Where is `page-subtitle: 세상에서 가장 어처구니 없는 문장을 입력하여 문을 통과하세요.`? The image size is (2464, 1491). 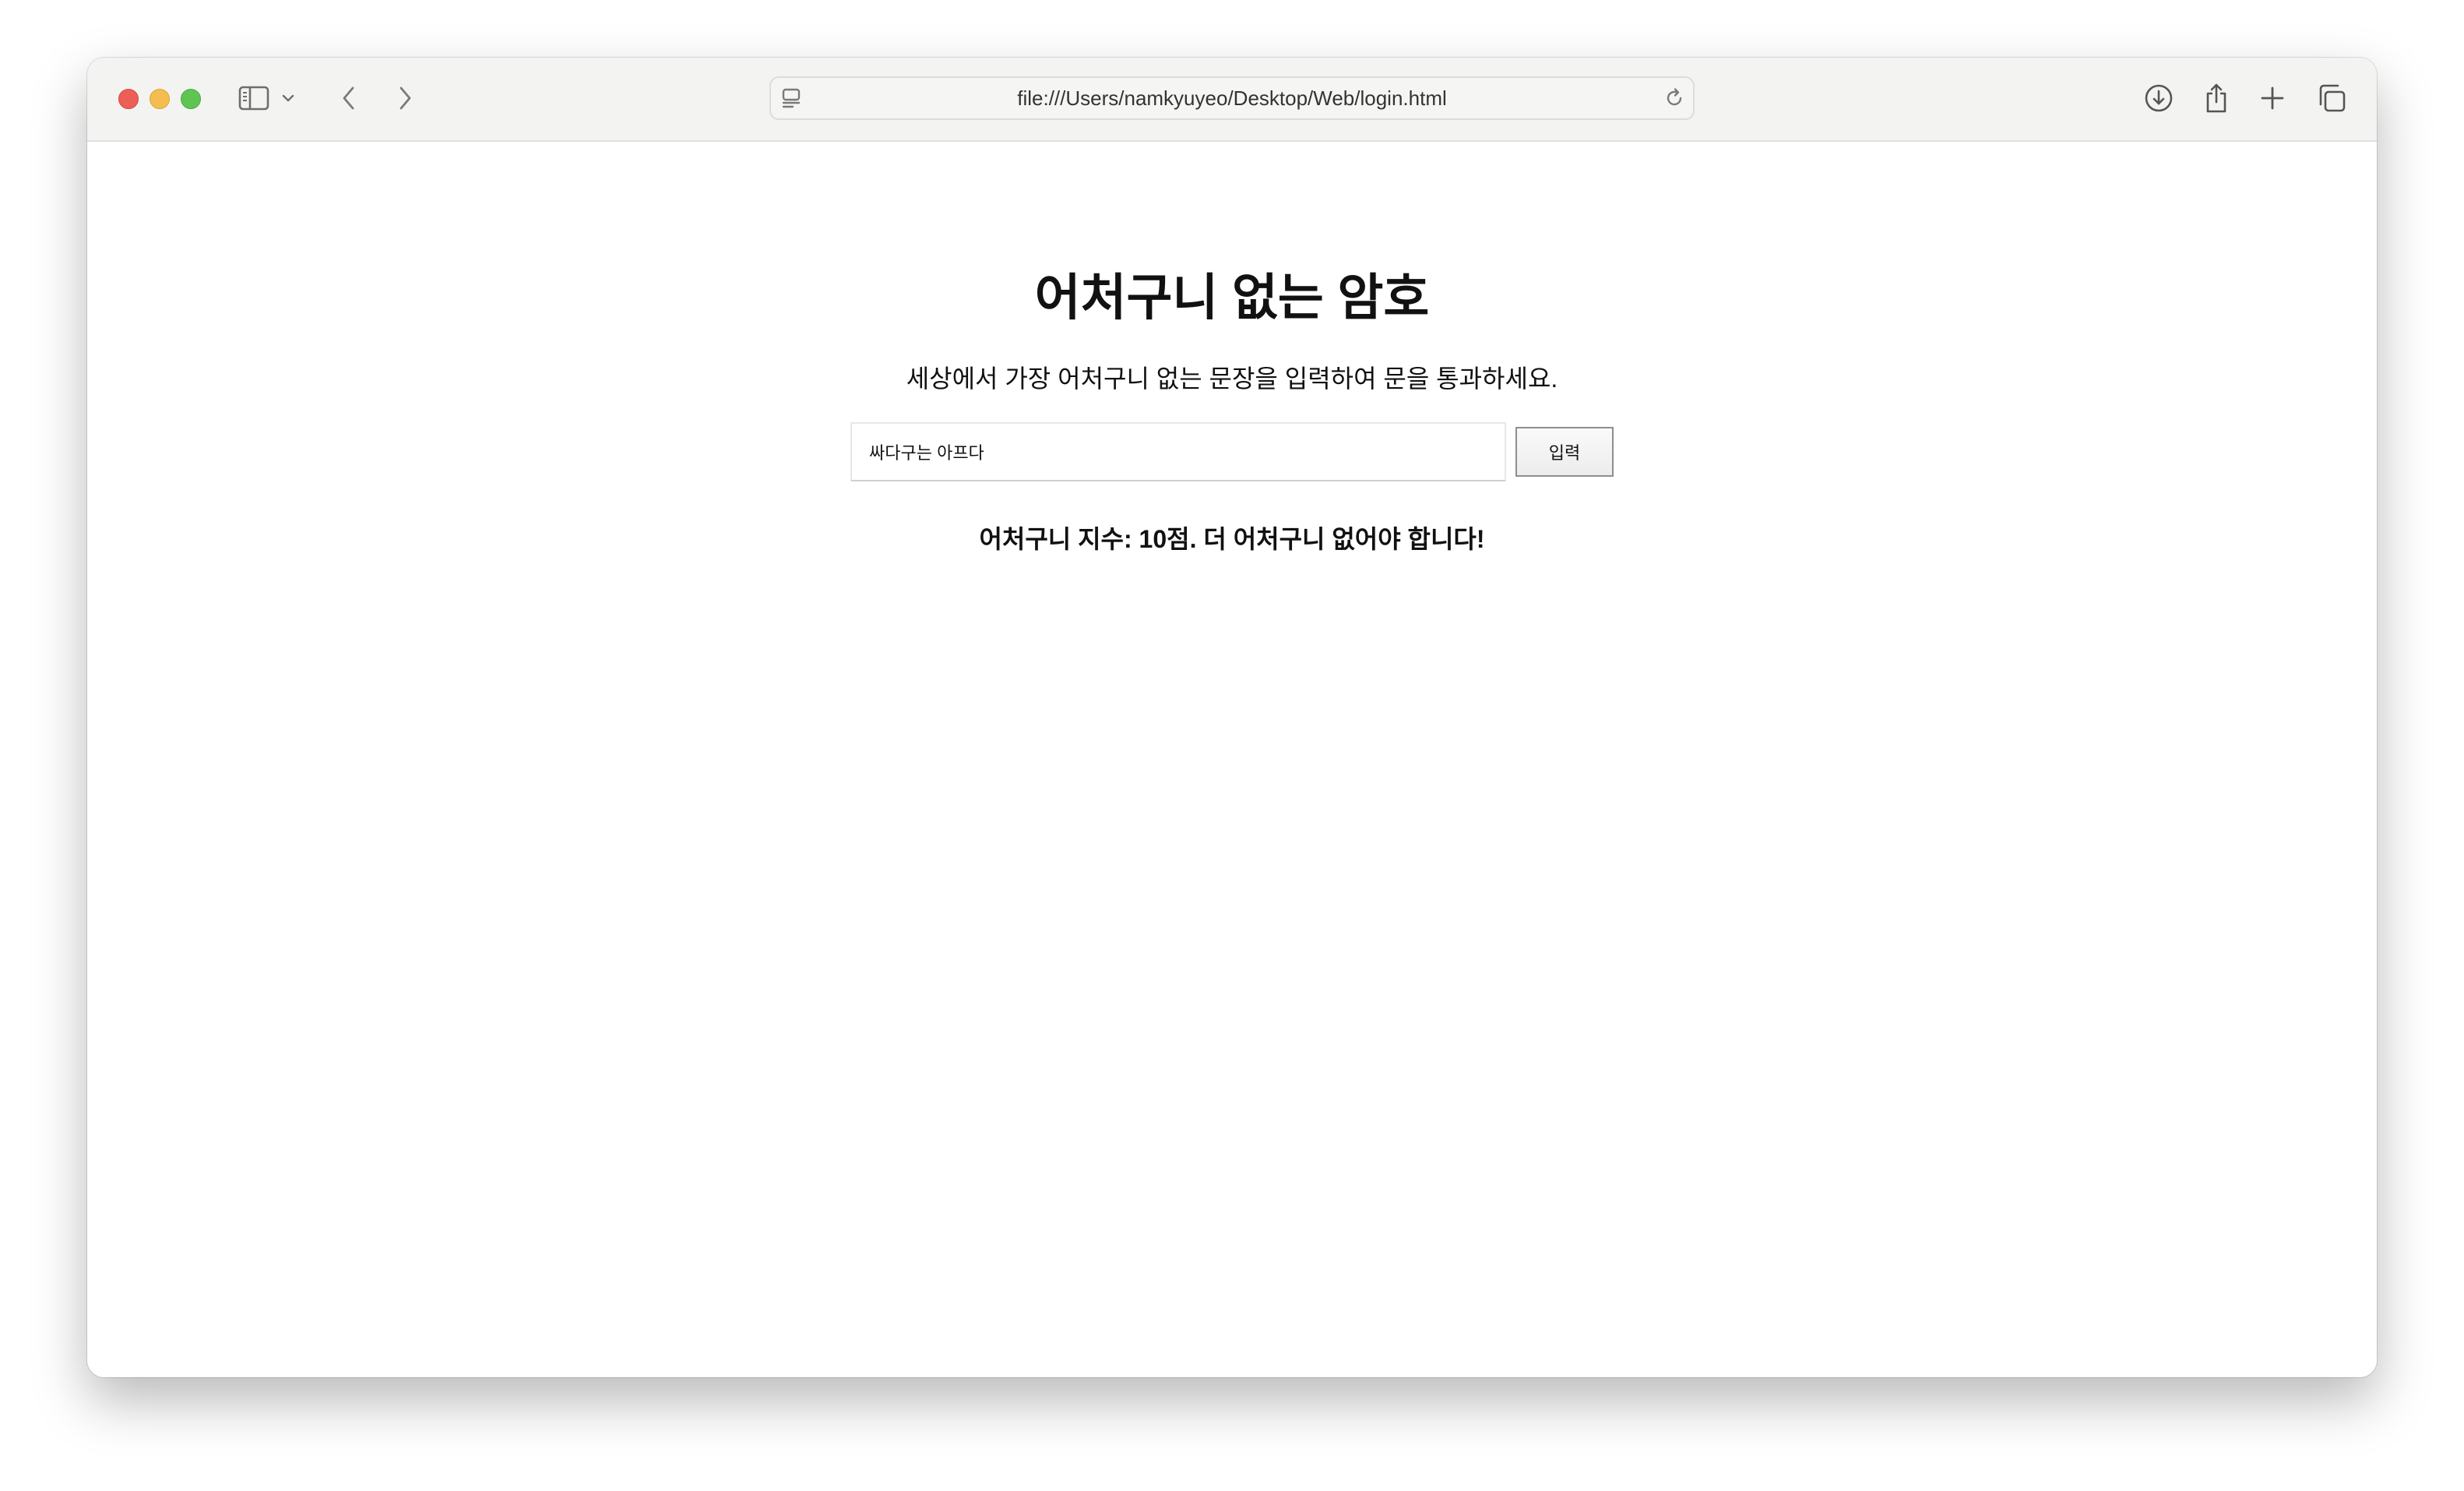
page-subtitle: 세상에서 가장 어처구니 없는 문장을 입력하여 문을 통과하세요. is located at coordinates (1232, 379).